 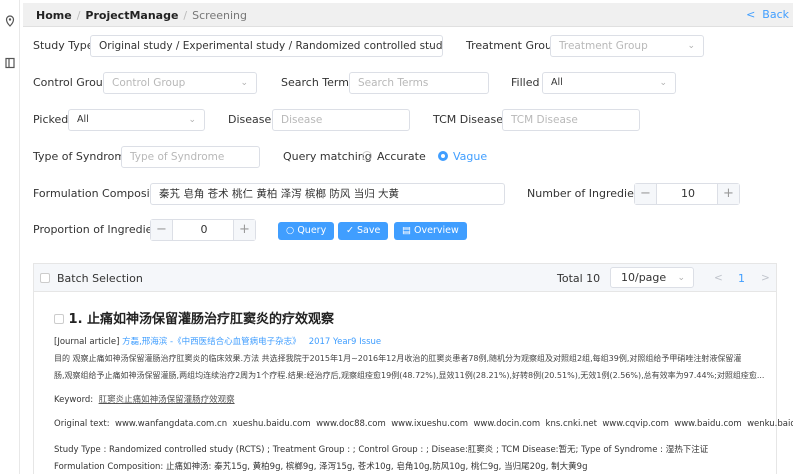 What do you see at coordinates (579, 278) in the screenshot?
I see `total-count: Total 10` at bounding box center [579, 278].